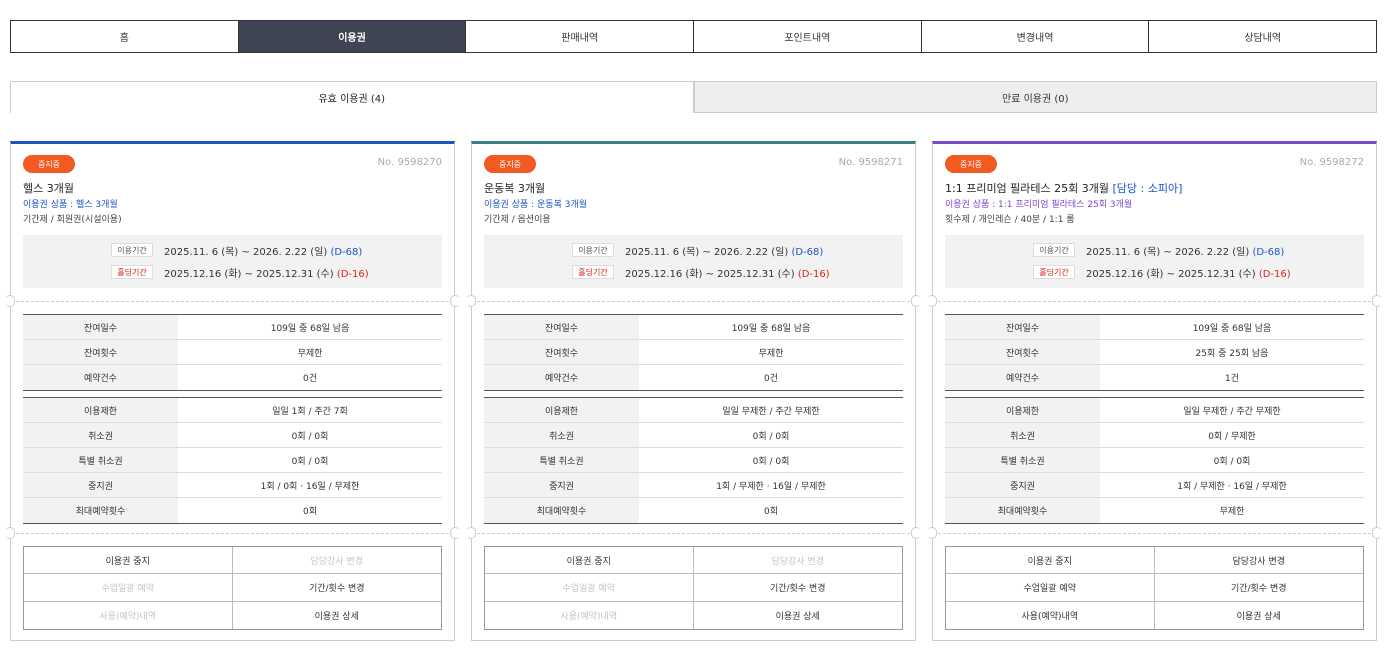 This screenshot has height=652, width=1385. I want to click on row-value: 1건, so click(1231, 379).